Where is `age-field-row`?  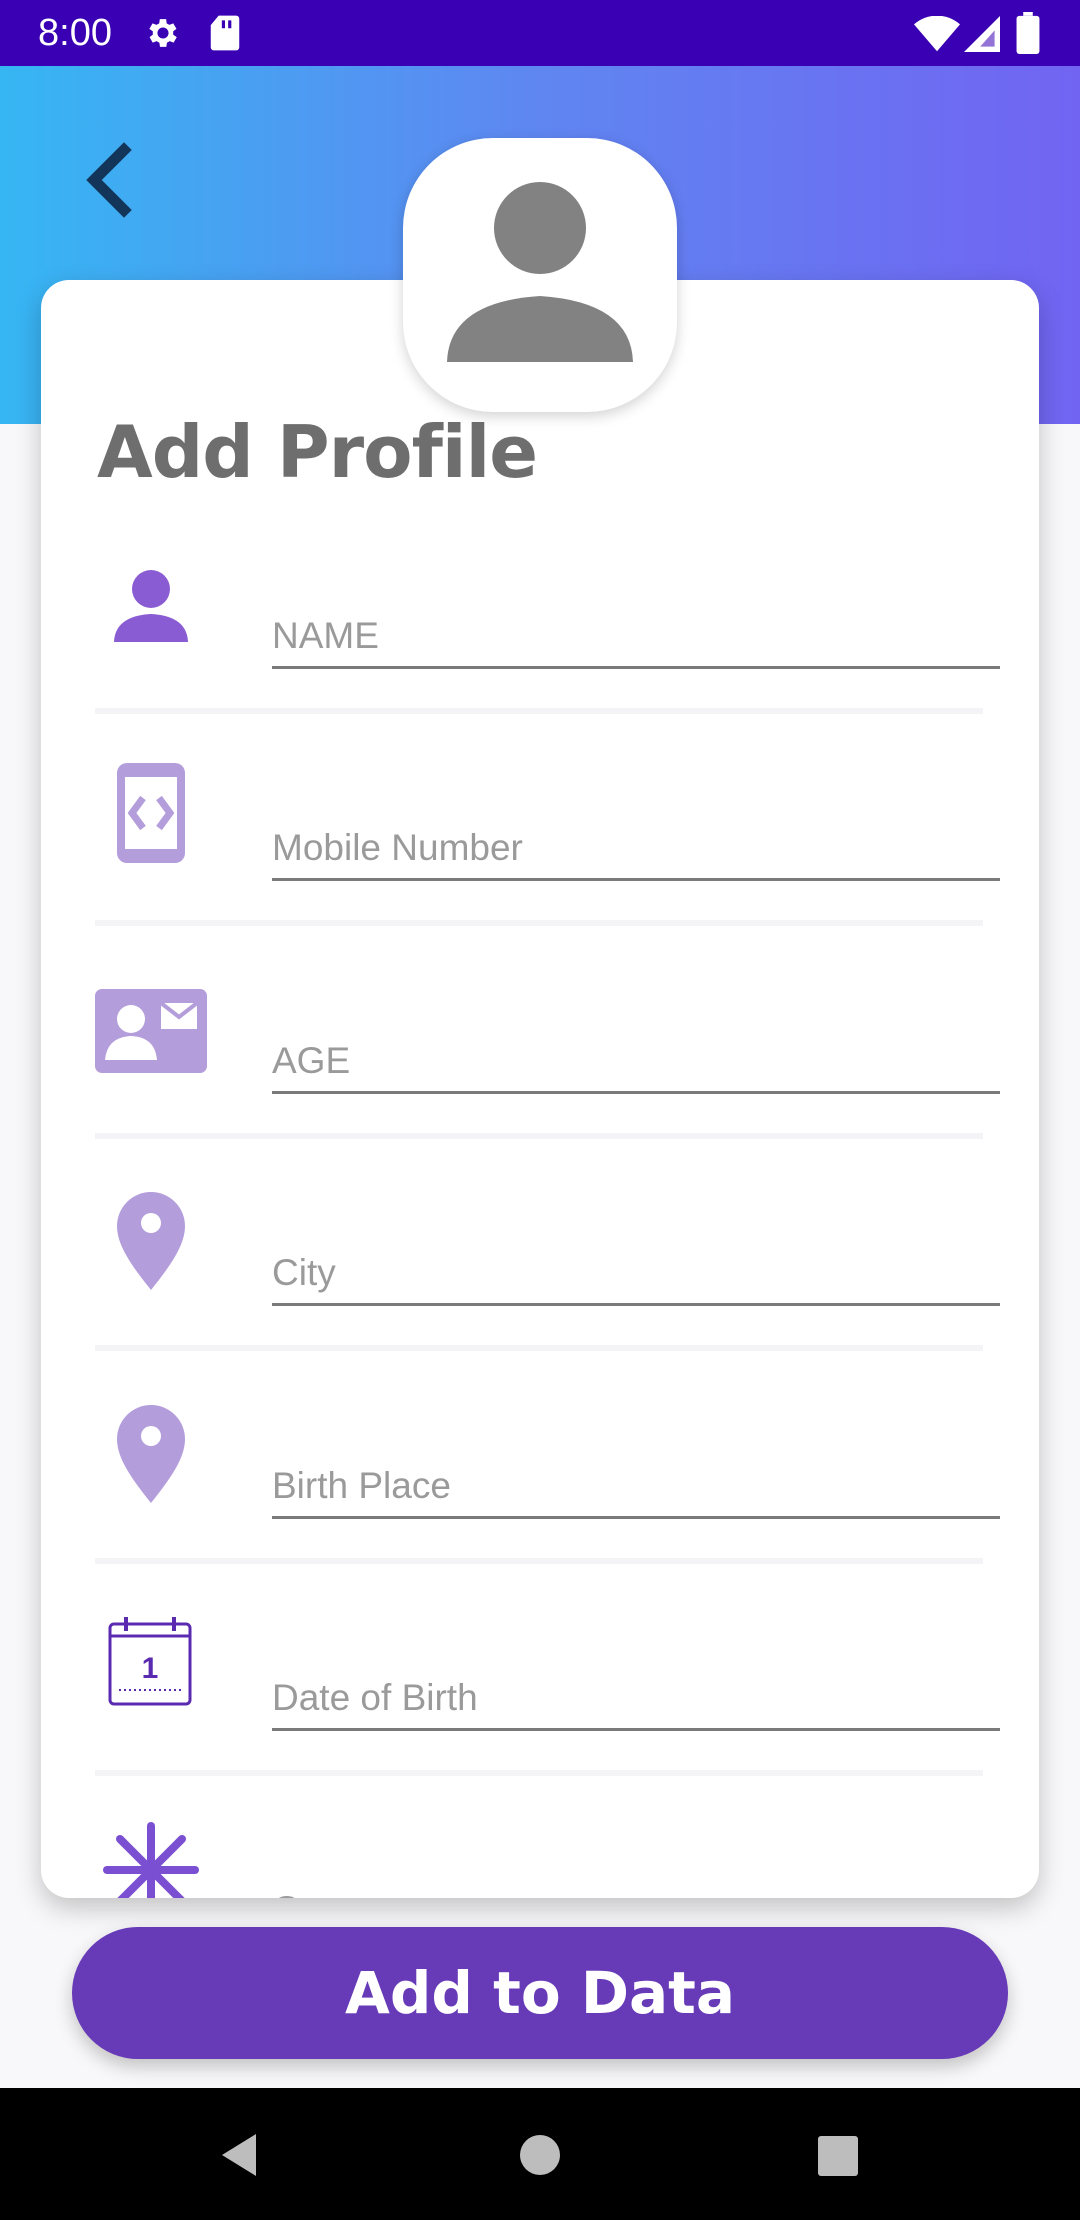 age-field-row is located at coordinates (547, 1071).